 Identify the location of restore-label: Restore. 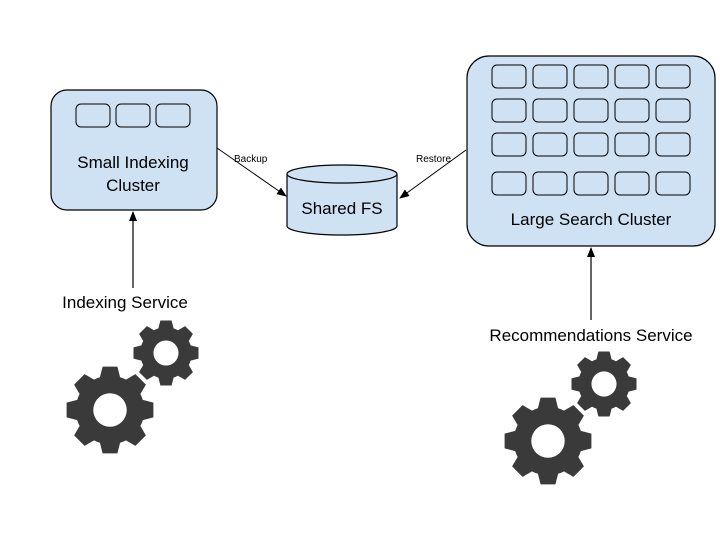
(433, 159).